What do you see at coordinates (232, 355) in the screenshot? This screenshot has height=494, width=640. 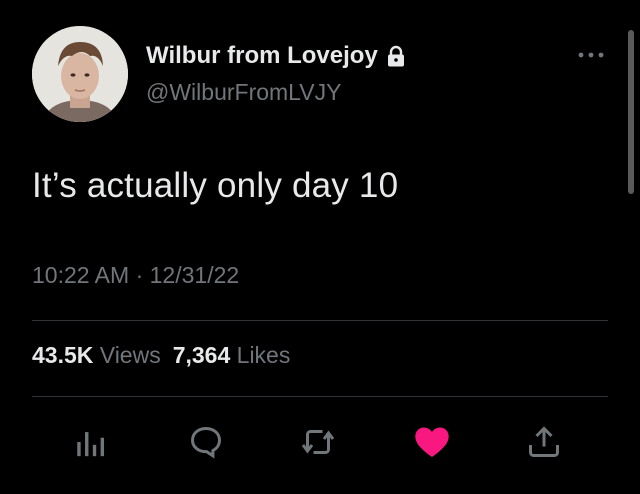 I see `likes-stat: 7,364 Likes` at bounding box center [232, 355].